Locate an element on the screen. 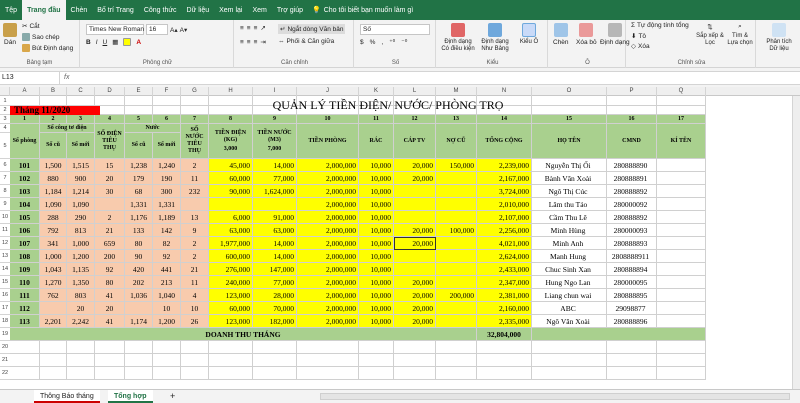 This screenshot has height=403, width=800. data-cell: 10 is located at coordinates (167, 308).